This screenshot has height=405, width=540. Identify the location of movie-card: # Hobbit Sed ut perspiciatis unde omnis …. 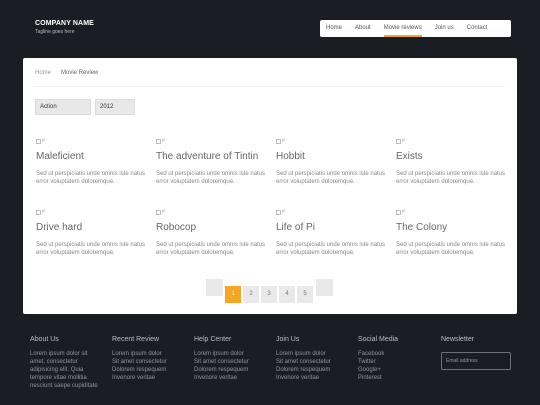
(331, 161).